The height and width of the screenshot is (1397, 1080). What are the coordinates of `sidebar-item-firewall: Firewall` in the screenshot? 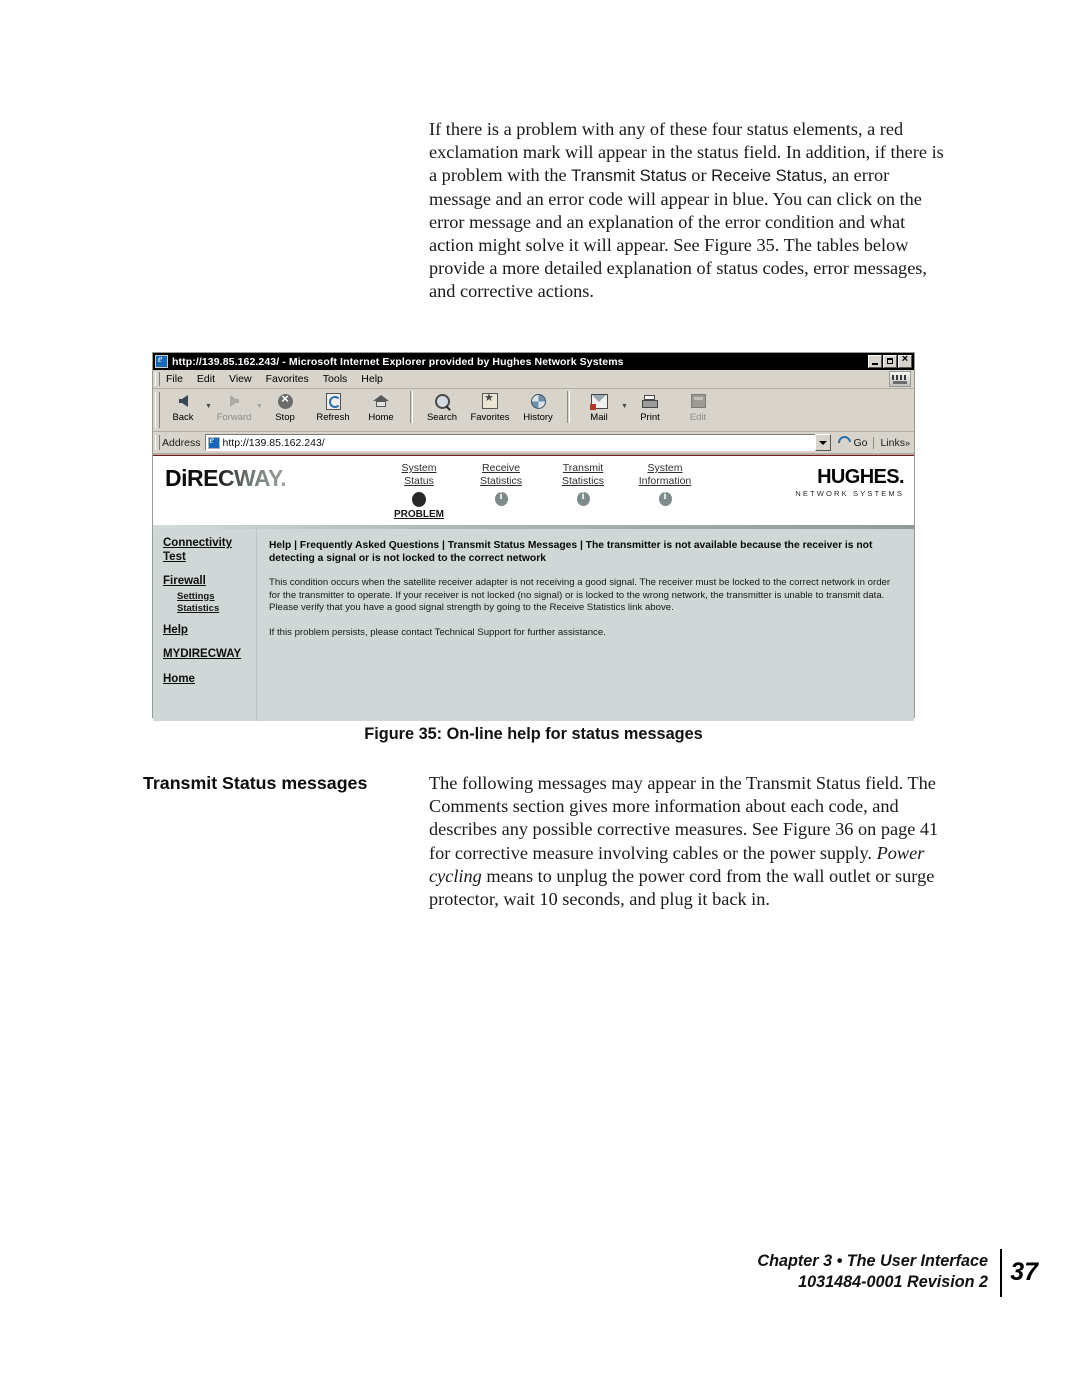 It's located at (209, 582).